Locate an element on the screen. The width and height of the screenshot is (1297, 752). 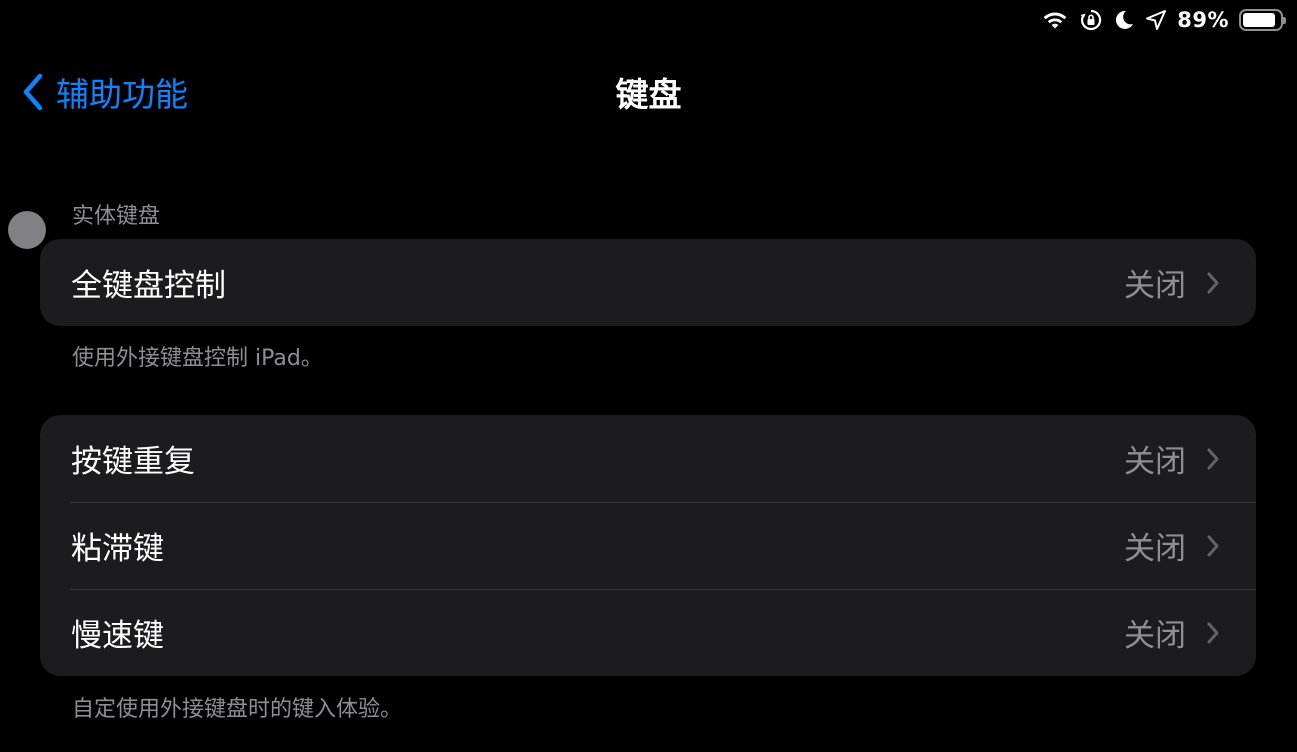
row-label: 按键重复 is located at coordinates (133, 462).